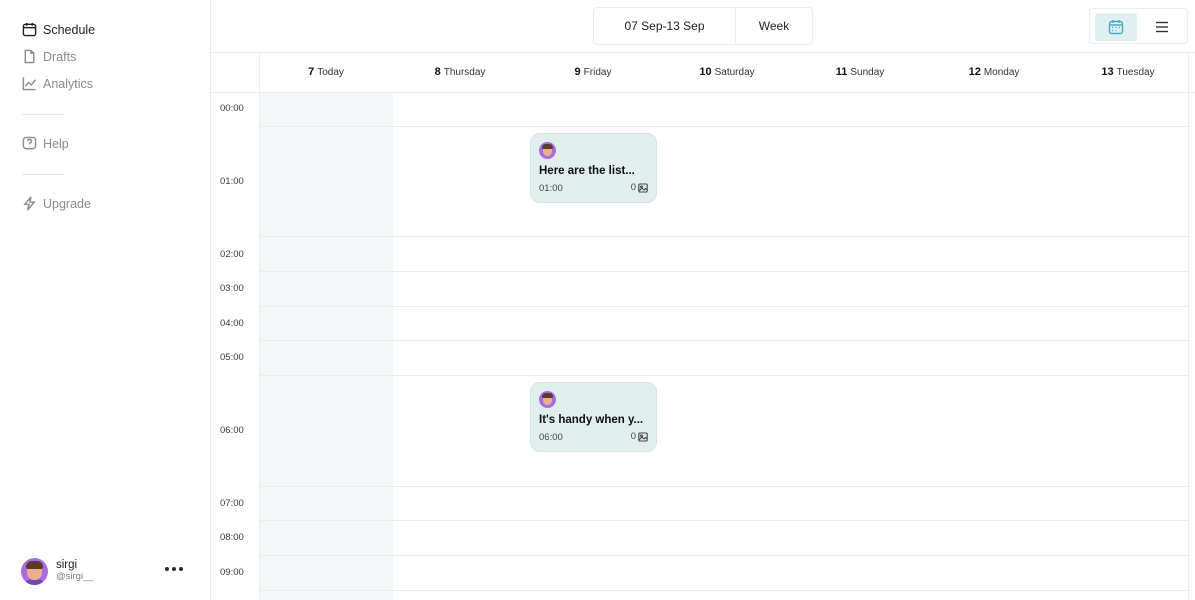  I want to click on scheduled-post-card: It's handy when y... 06:00 0, so click(593, 417).